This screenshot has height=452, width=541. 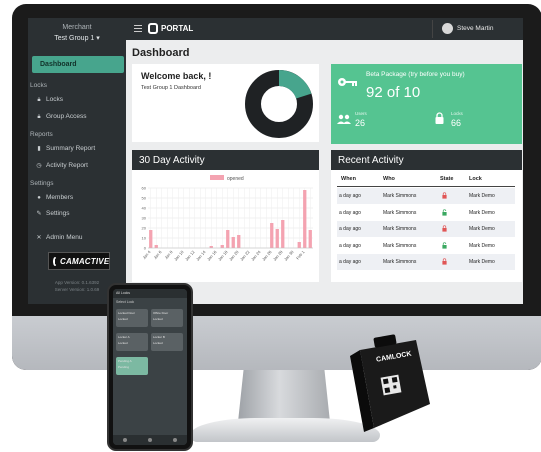 What do you see at coordinates (77, 36) in the screenshot?
I see `group-select: Test Group 1 ▾` at bounding box center [77, 36].